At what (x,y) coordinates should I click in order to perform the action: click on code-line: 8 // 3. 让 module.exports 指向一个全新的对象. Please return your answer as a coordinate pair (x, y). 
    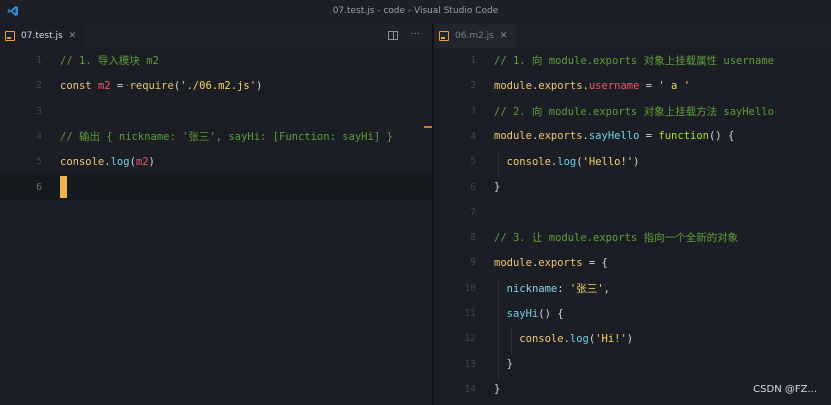
    Looking at the image, I should click on (632, 237).